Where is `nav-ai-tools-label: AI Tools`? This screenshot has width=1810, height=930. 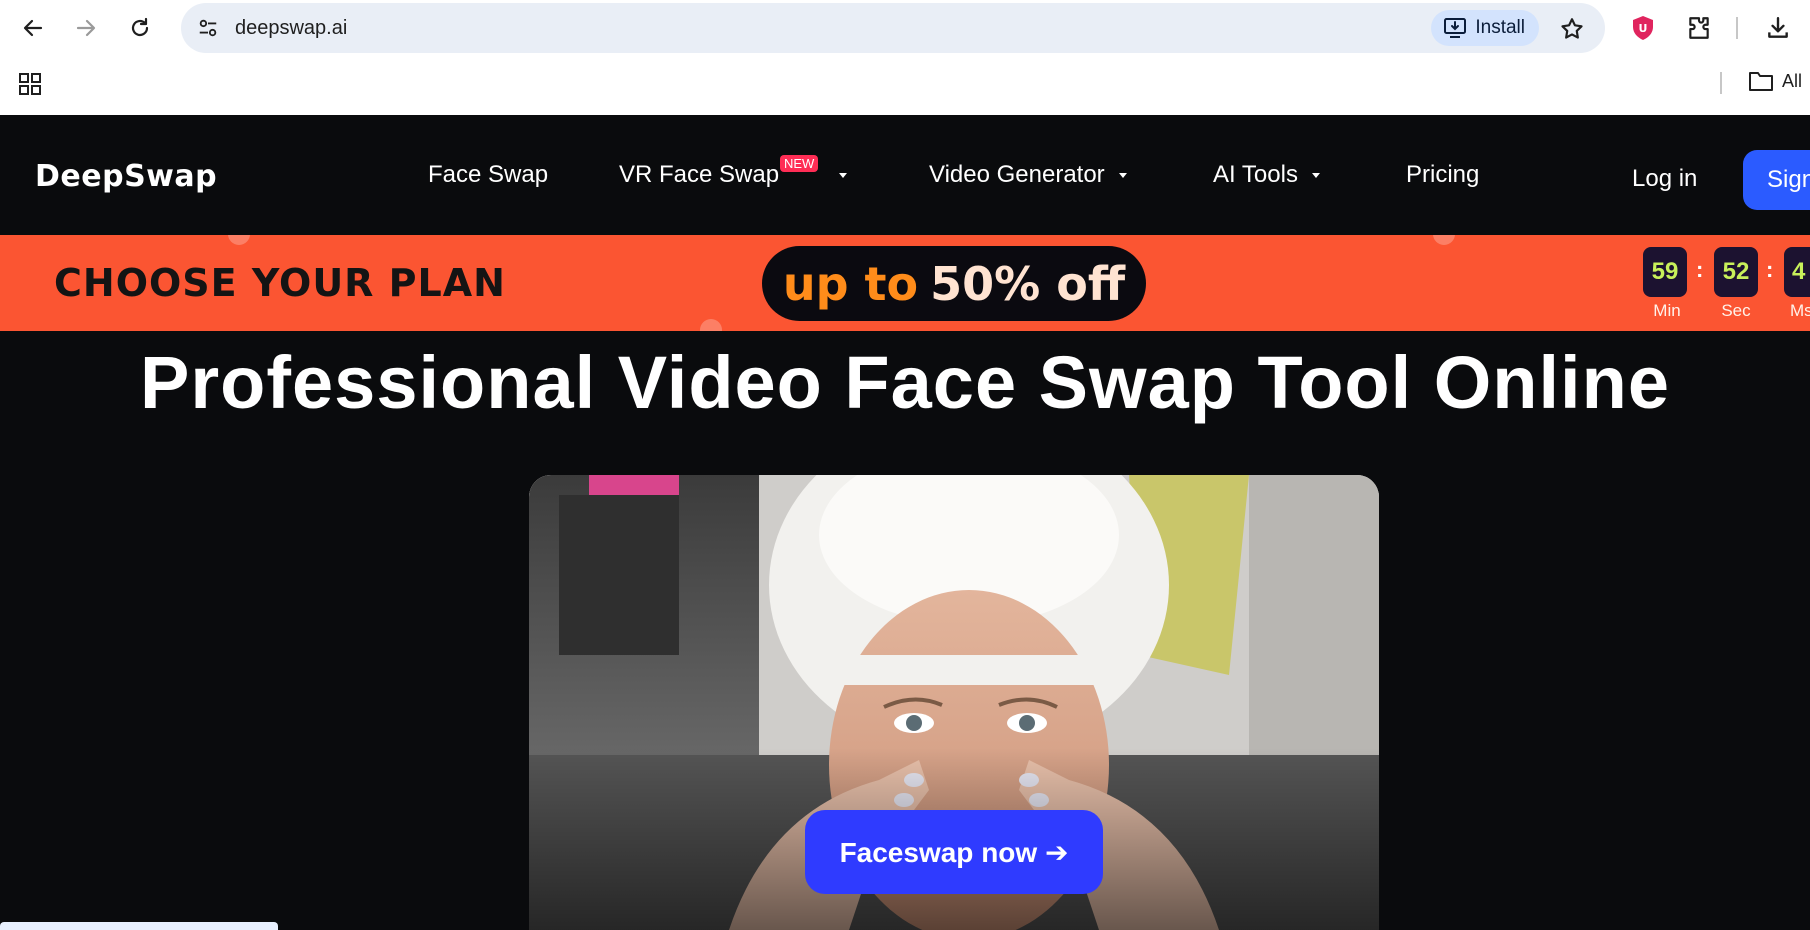
nav-ai-tools-label: AI Tools is located at coordinates (1255, 174).